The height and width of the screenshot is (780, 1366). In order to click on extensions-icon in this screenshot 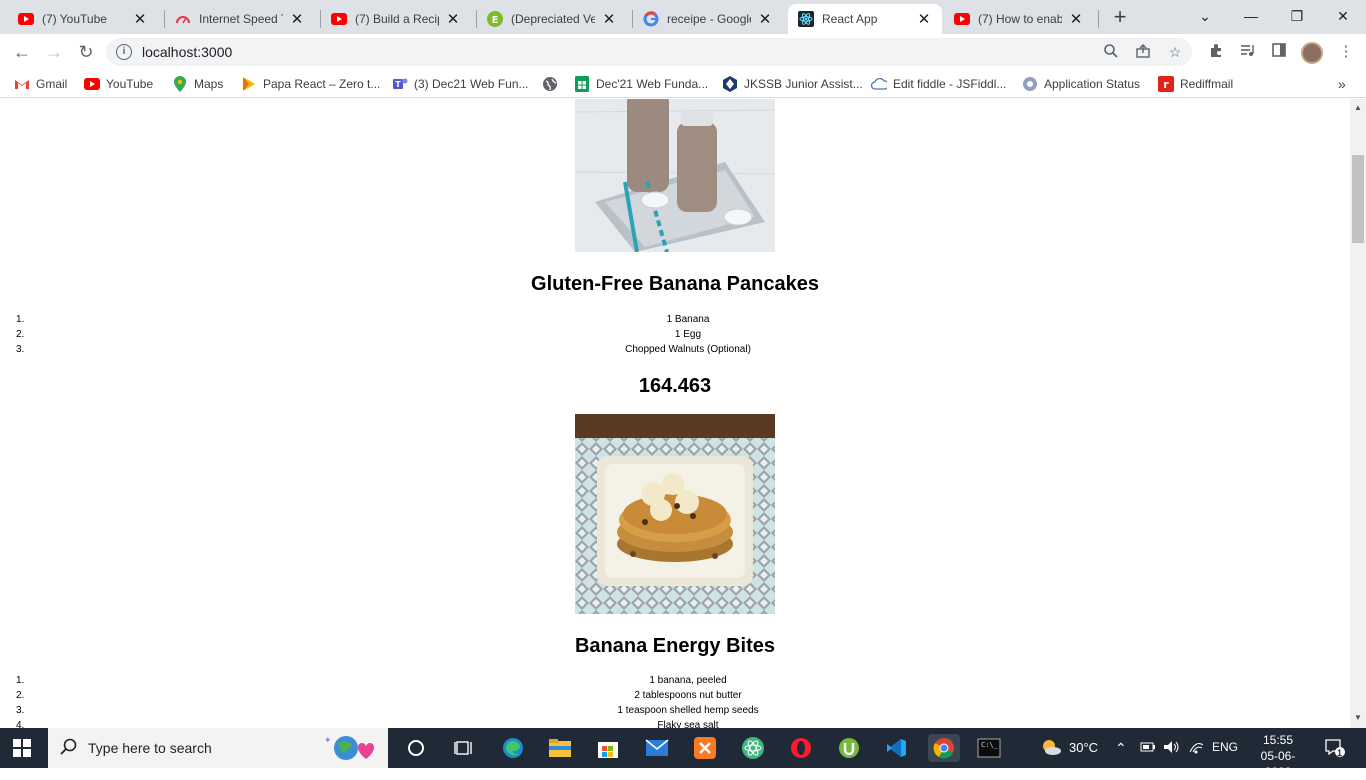, I will do `click(1216, 52)`.